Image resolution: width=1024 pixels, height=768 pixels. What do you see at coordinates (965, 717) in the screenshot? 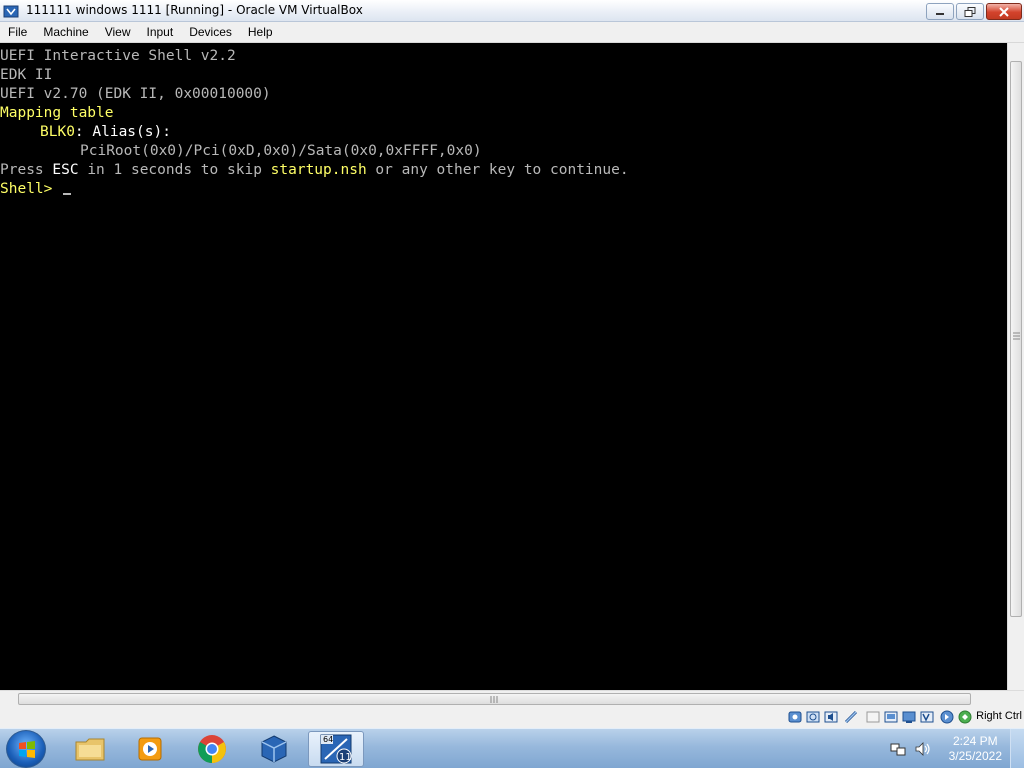
I see `host-key-icon` at bounding box center [965, 717].